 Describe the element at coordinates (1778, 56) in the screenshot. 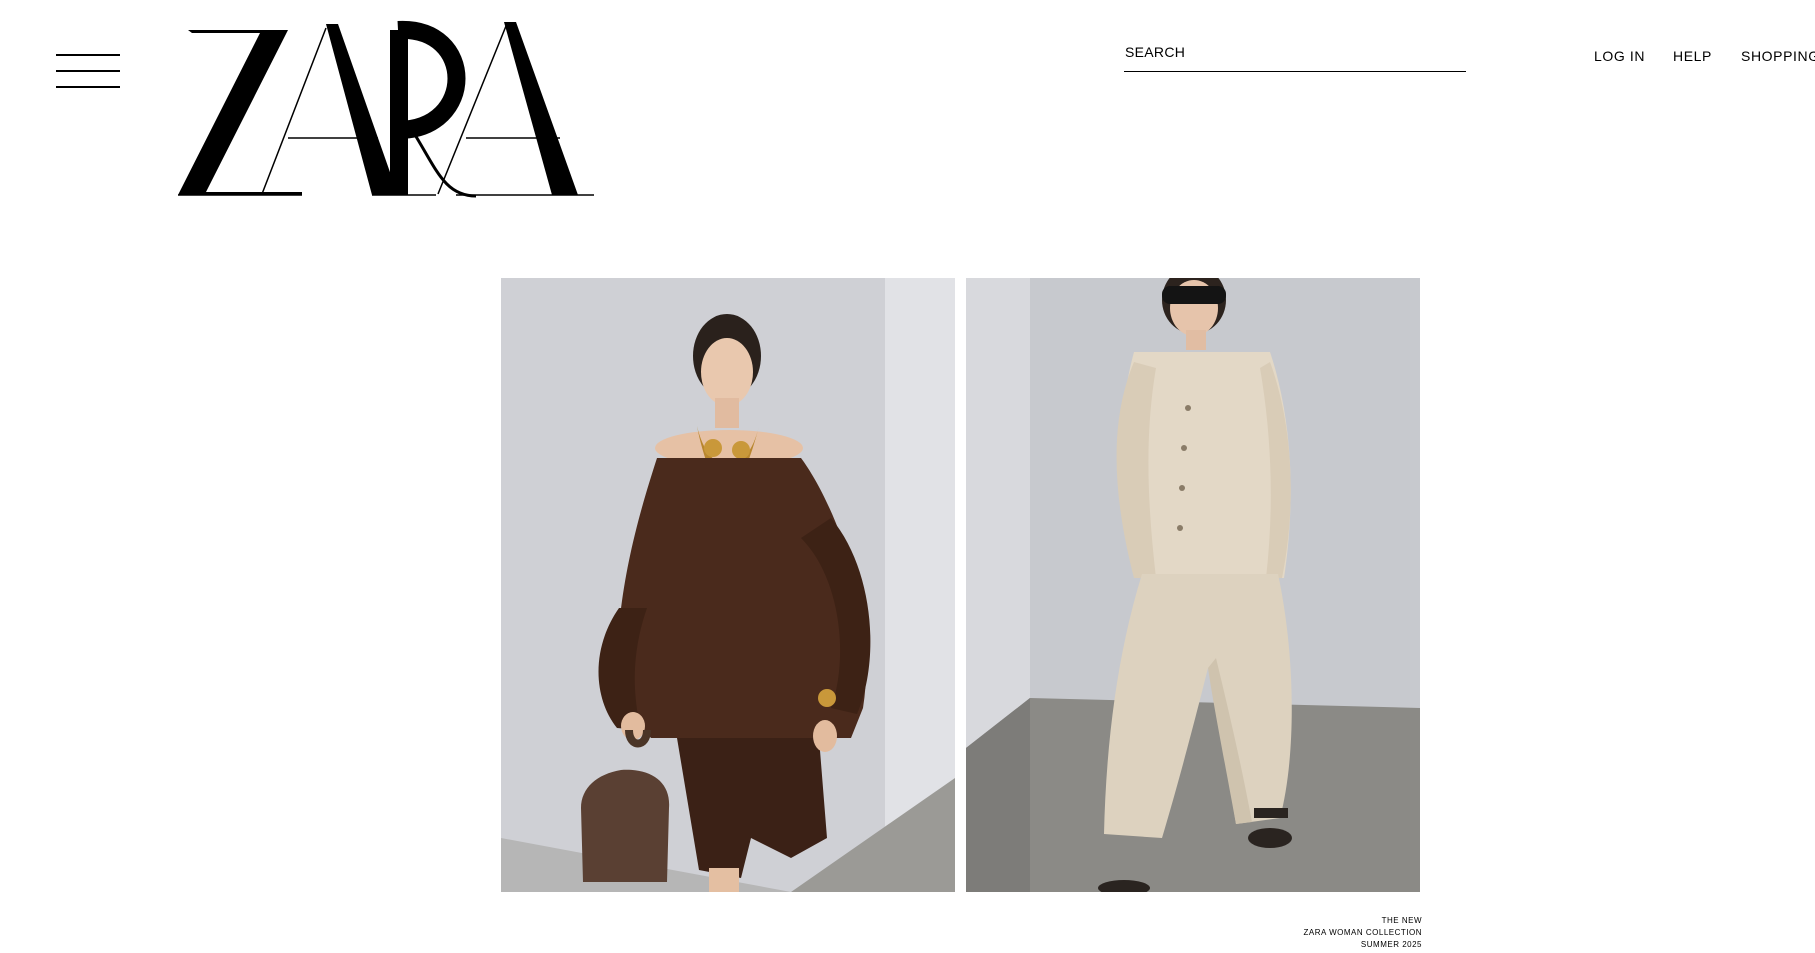

I see `nav-shopping-link: SHOPPING` at that location.